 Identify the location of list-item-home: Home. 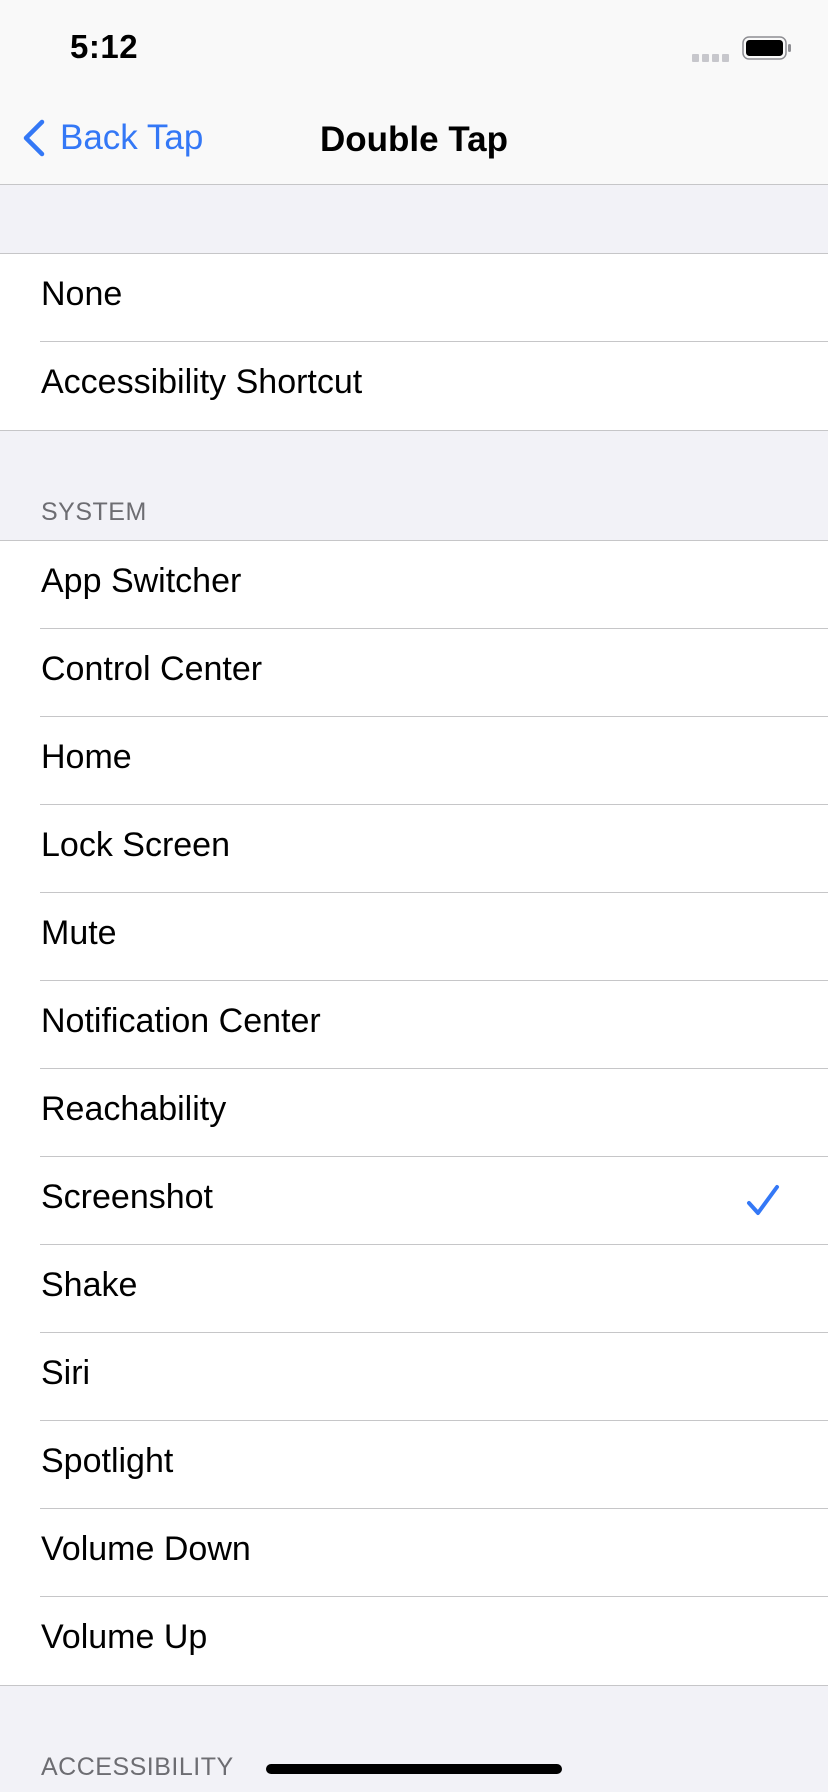
(414, 761).